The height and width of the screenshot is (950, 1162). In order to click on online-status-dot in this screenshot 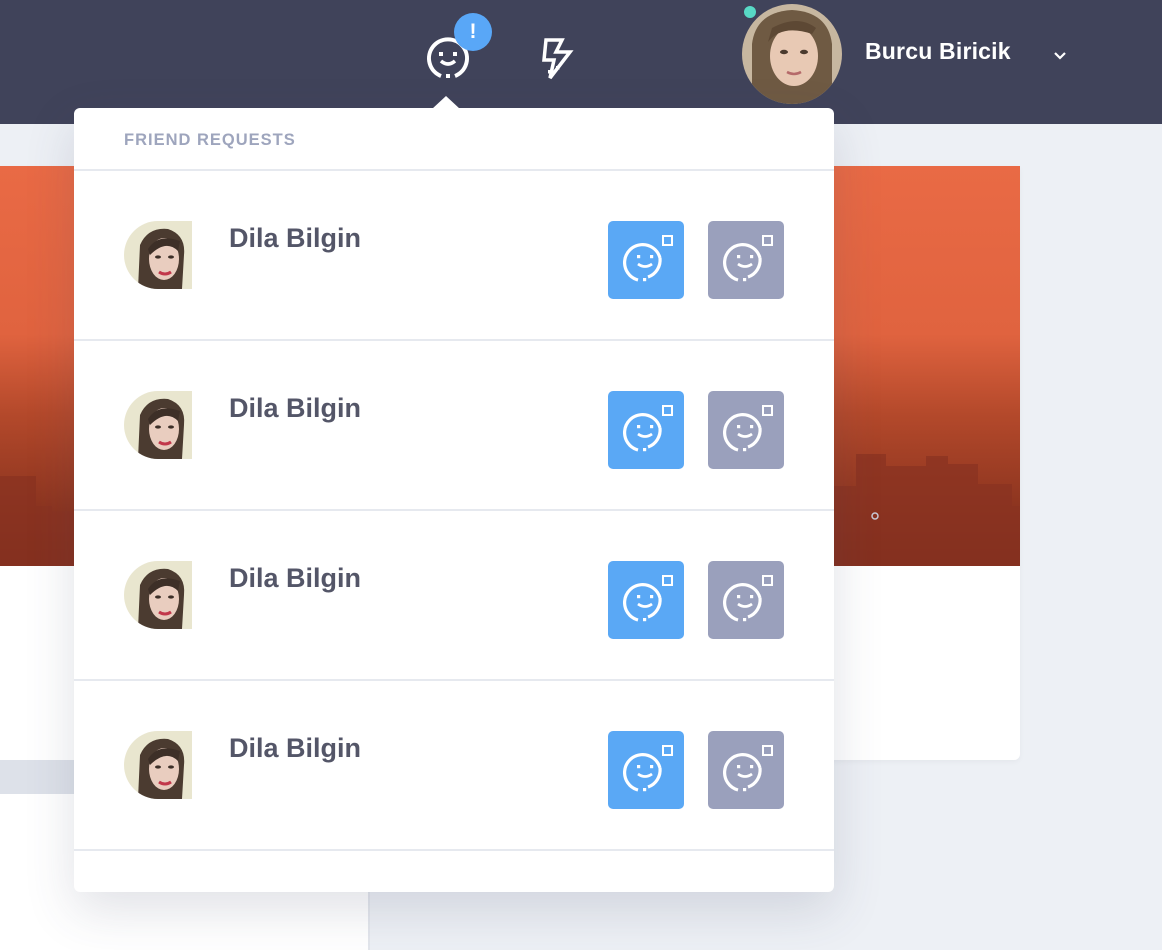, I will do `click(750, 12)`.